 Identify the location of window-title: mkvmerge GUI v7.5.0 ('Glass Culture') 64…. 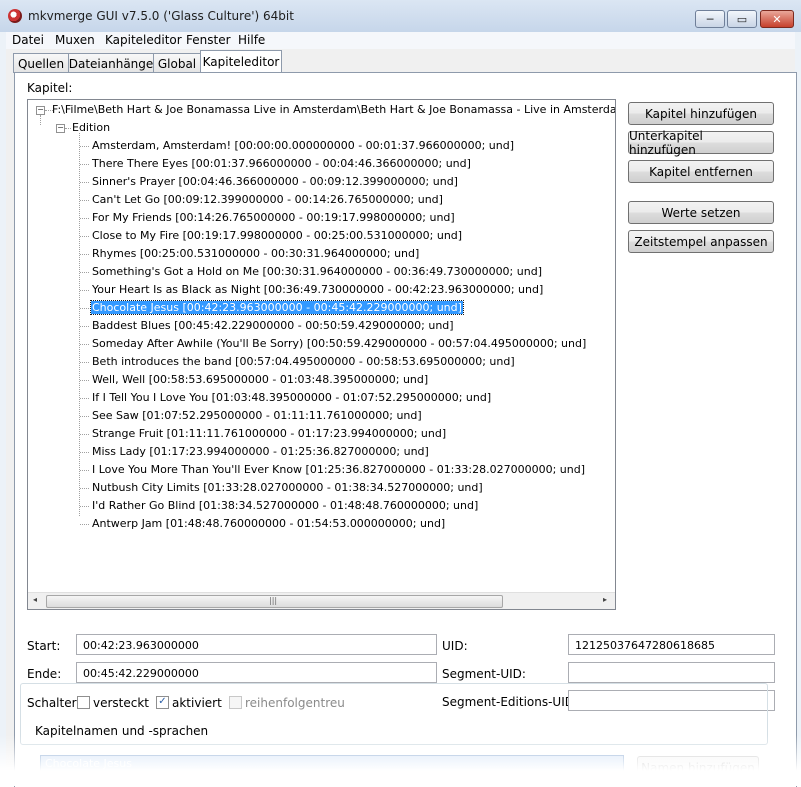
(161, 16).